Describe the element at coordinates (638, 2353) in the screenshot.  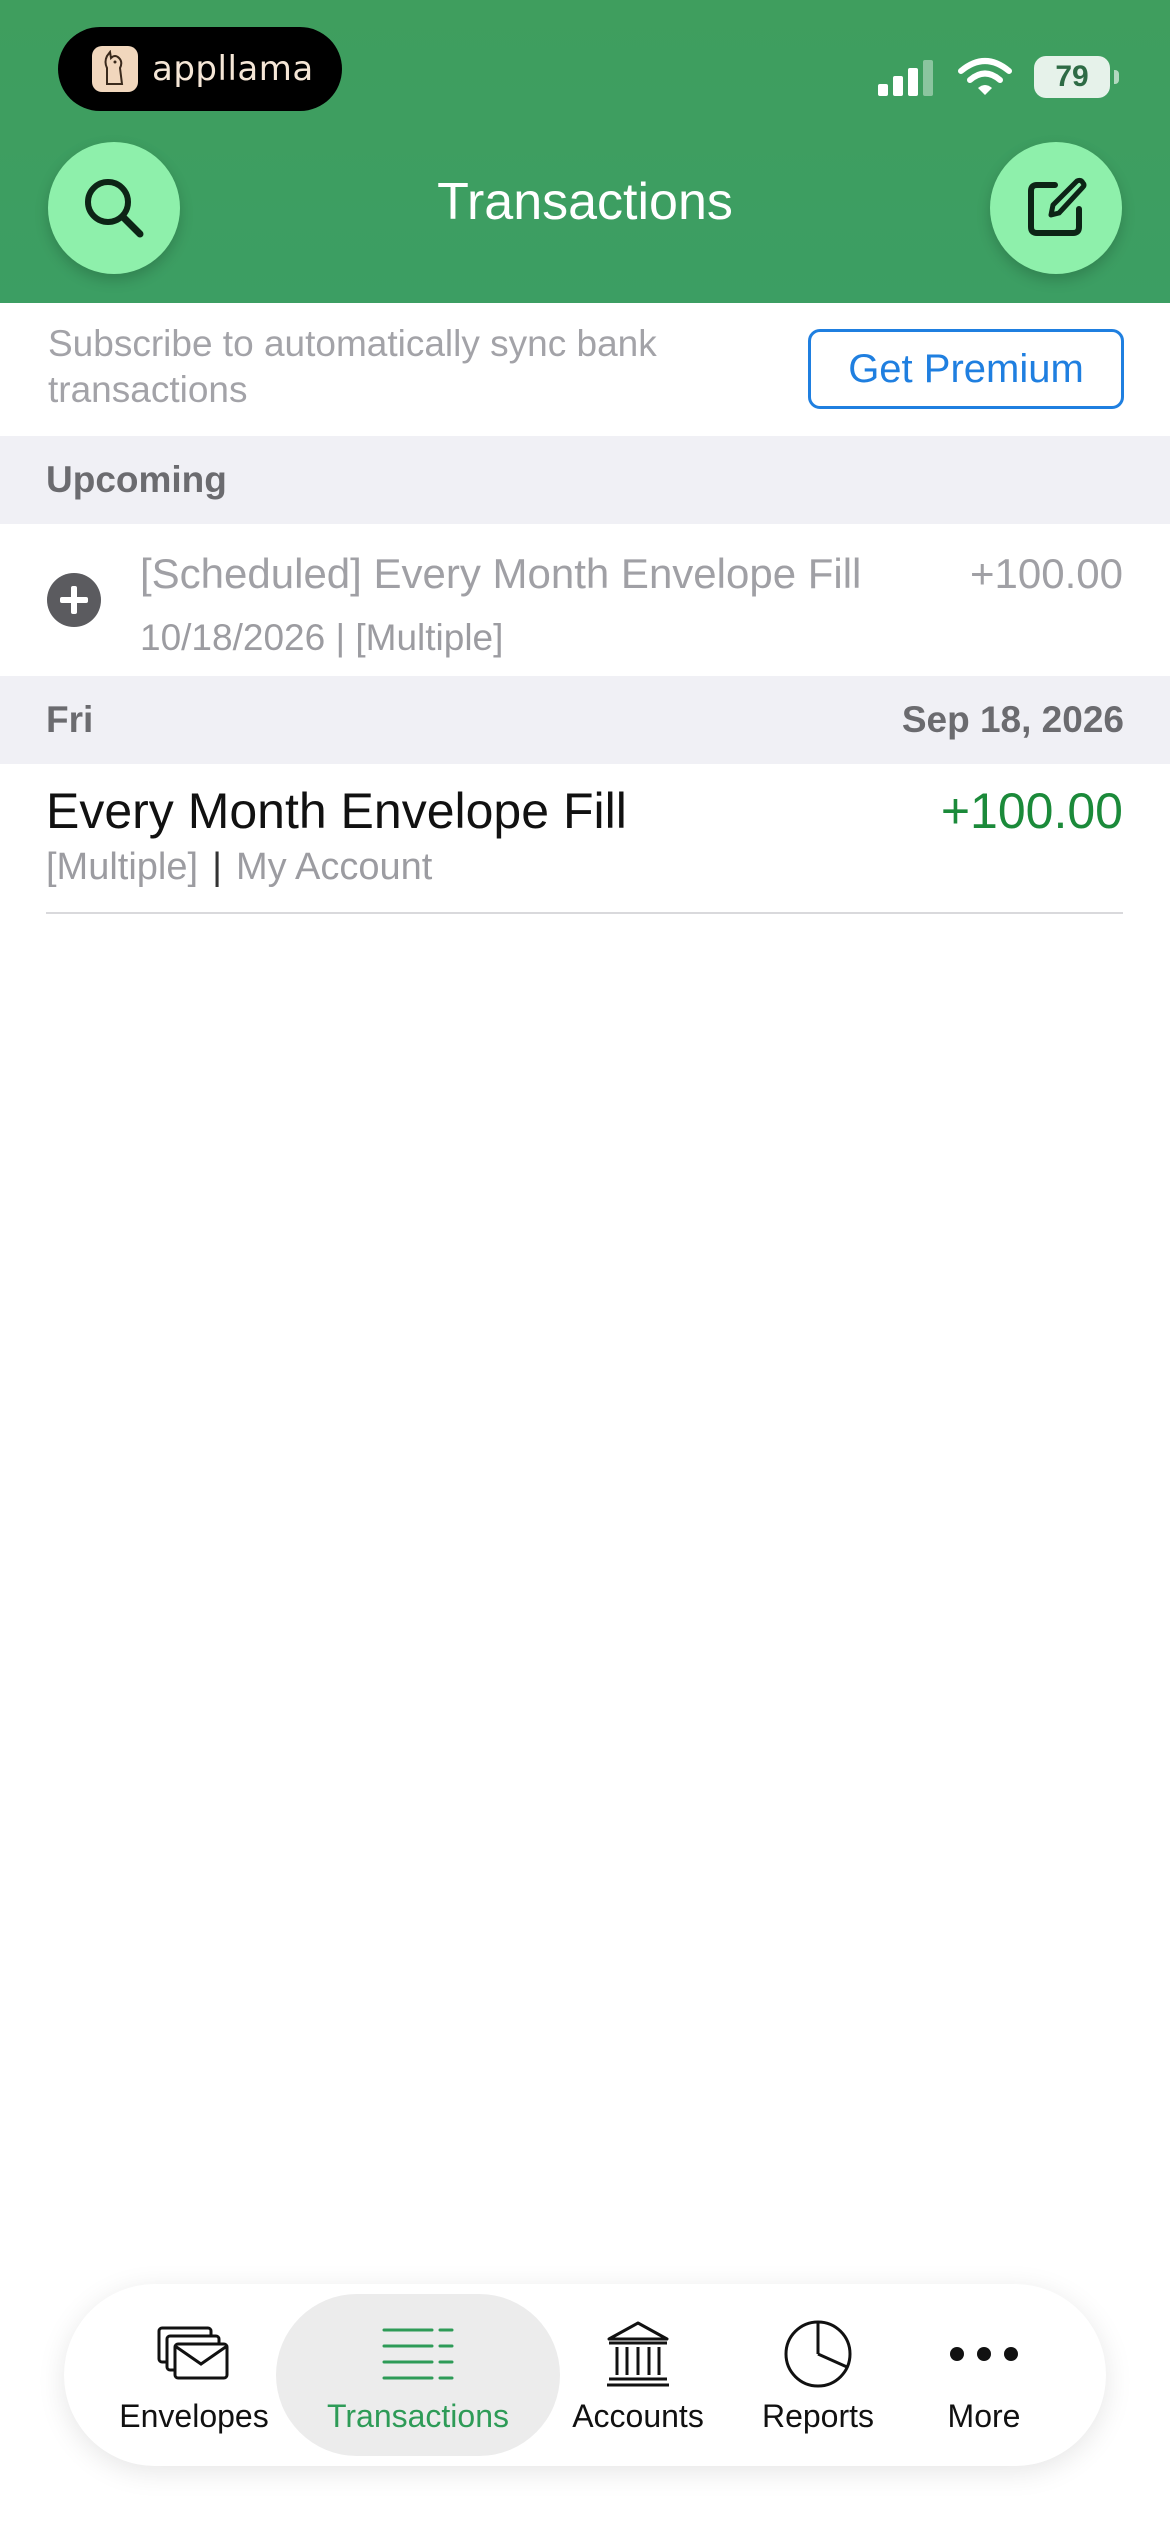
I see `bank-icon` at that location.